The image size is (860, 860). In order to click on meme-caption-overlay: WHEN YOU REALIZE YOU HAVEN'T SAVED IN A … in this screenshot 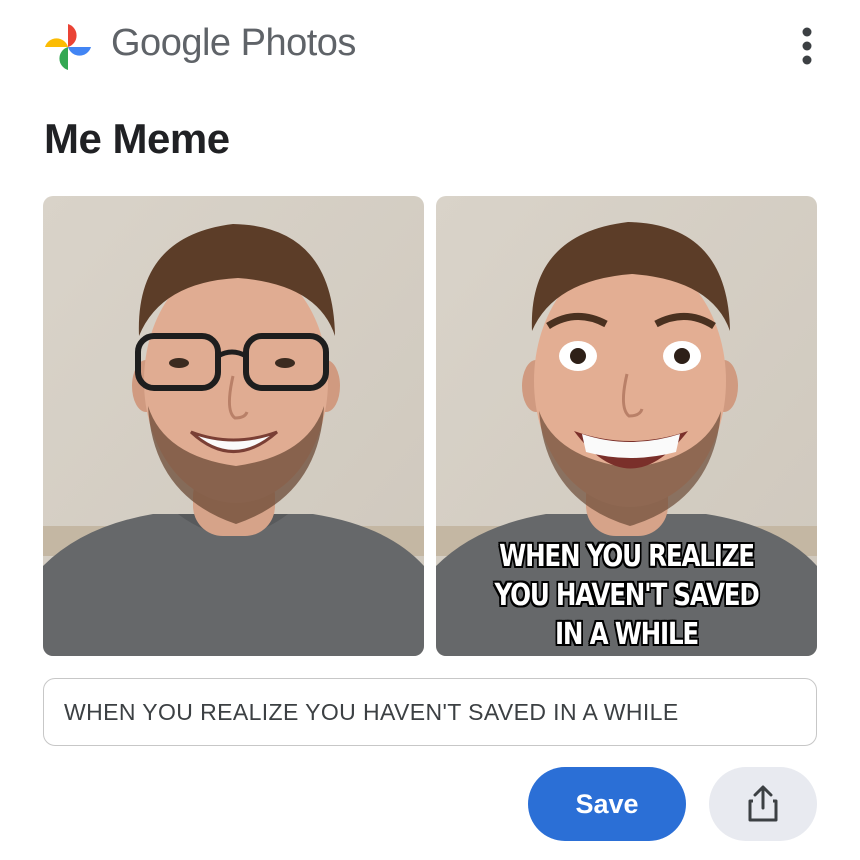, I will do `click(626, 595)`.